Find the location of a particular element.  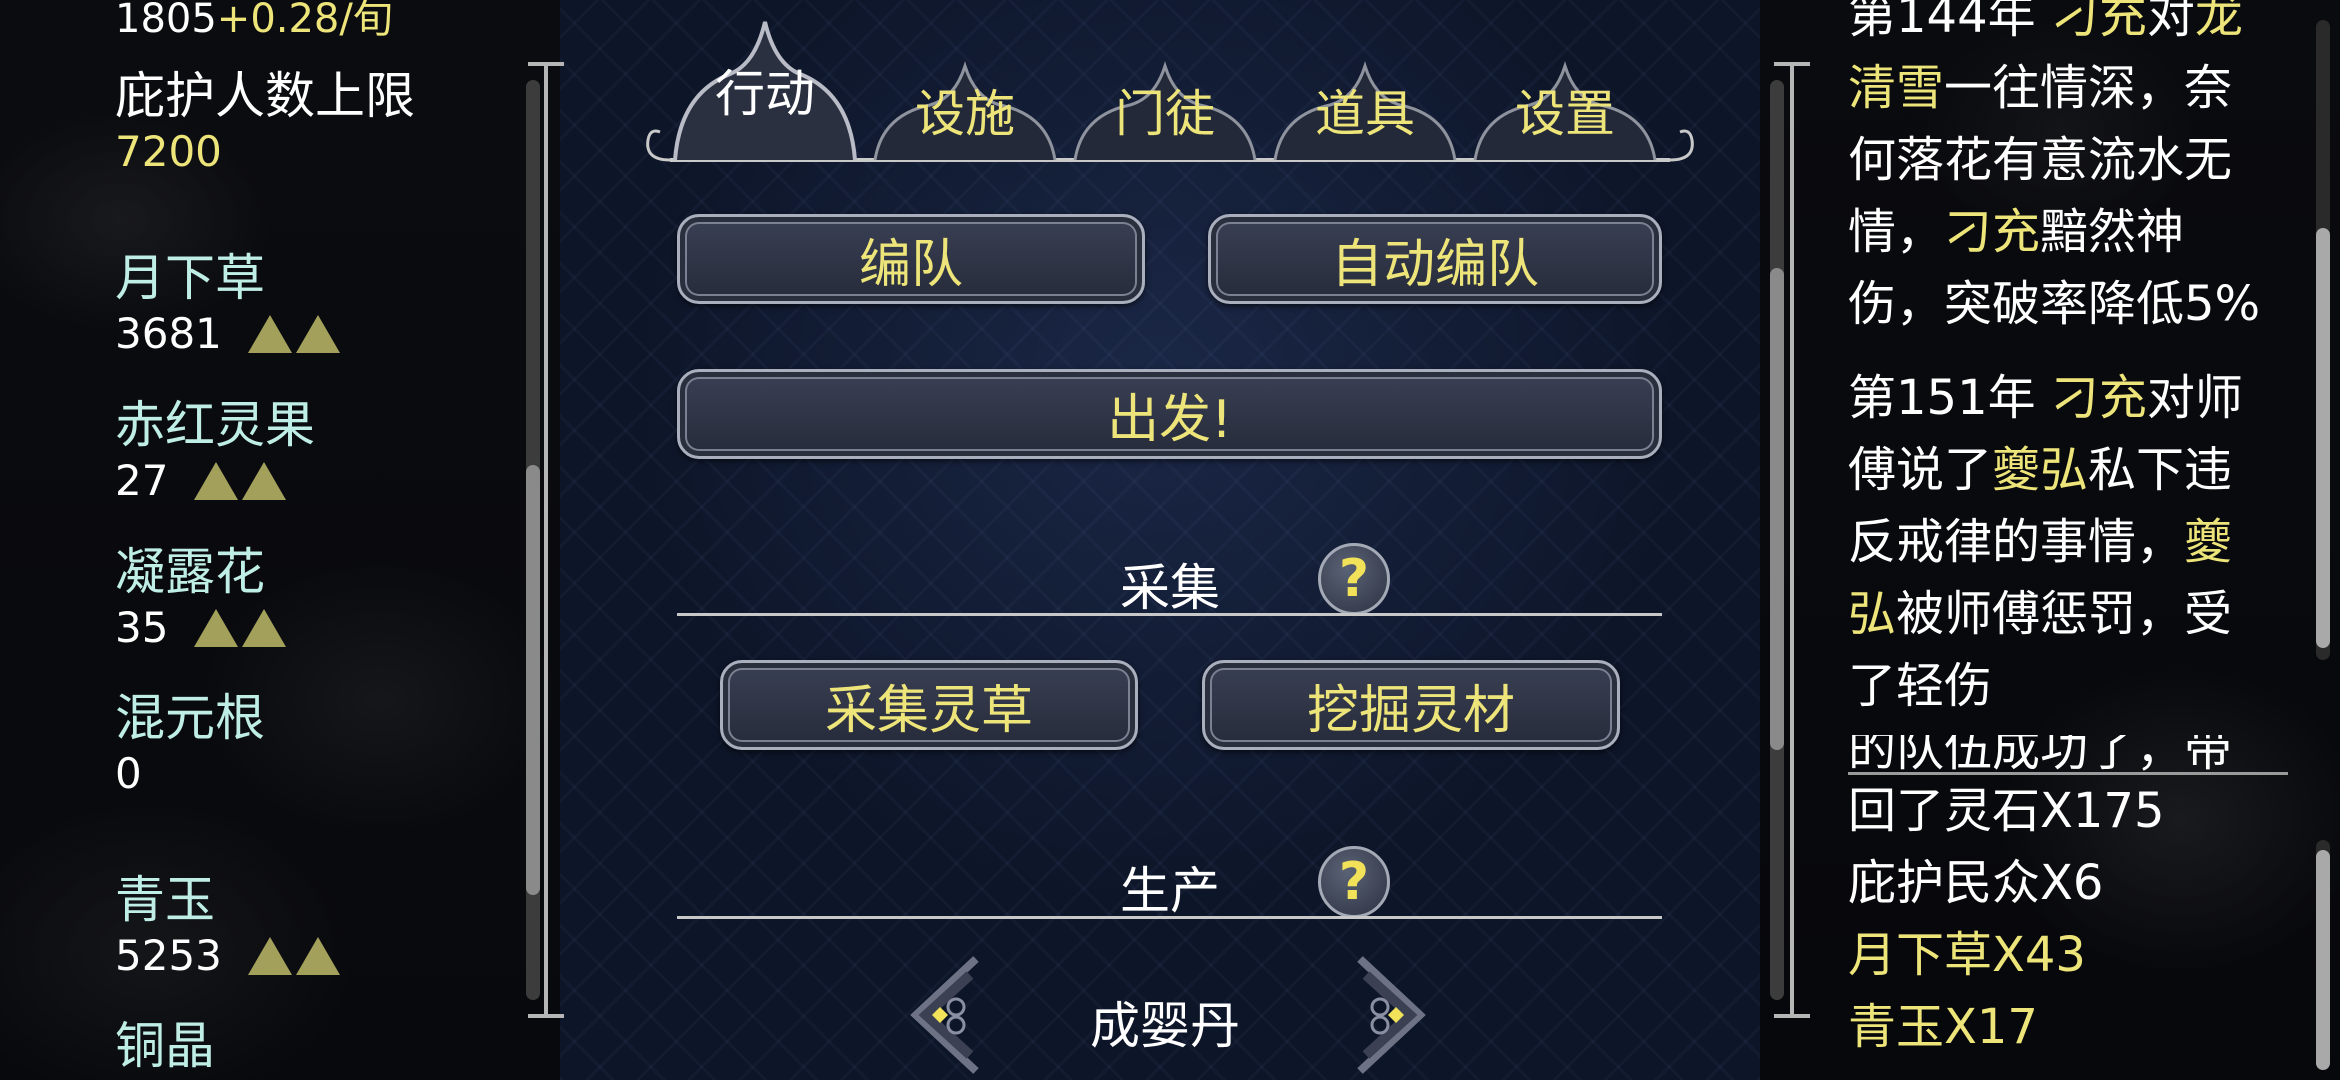

gather-herbs-button: 采集灵草 is located at coordinates (929, 705).